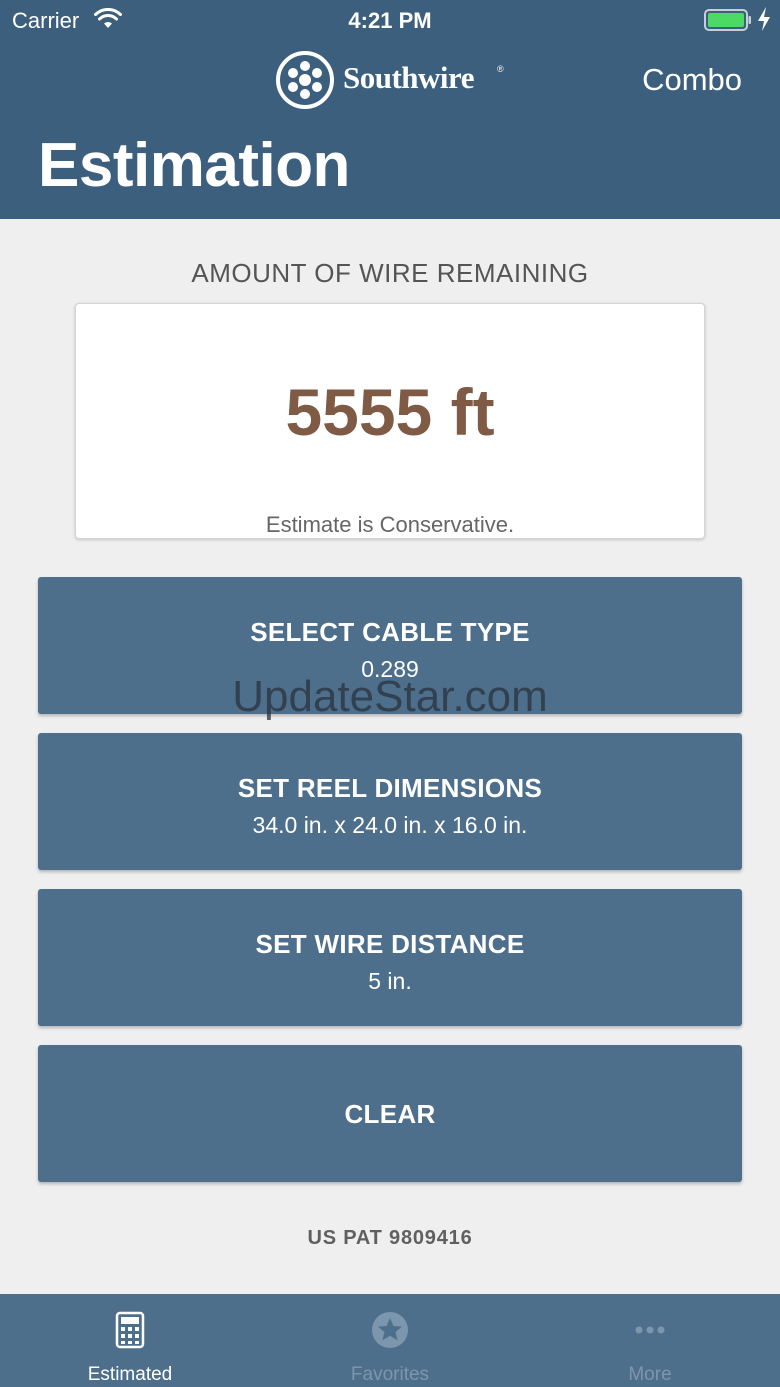  What do you see at coordinates (390, 669) in the screenshot?
I see `cable-type-value: 0.289` at bounding box center [390, 669].